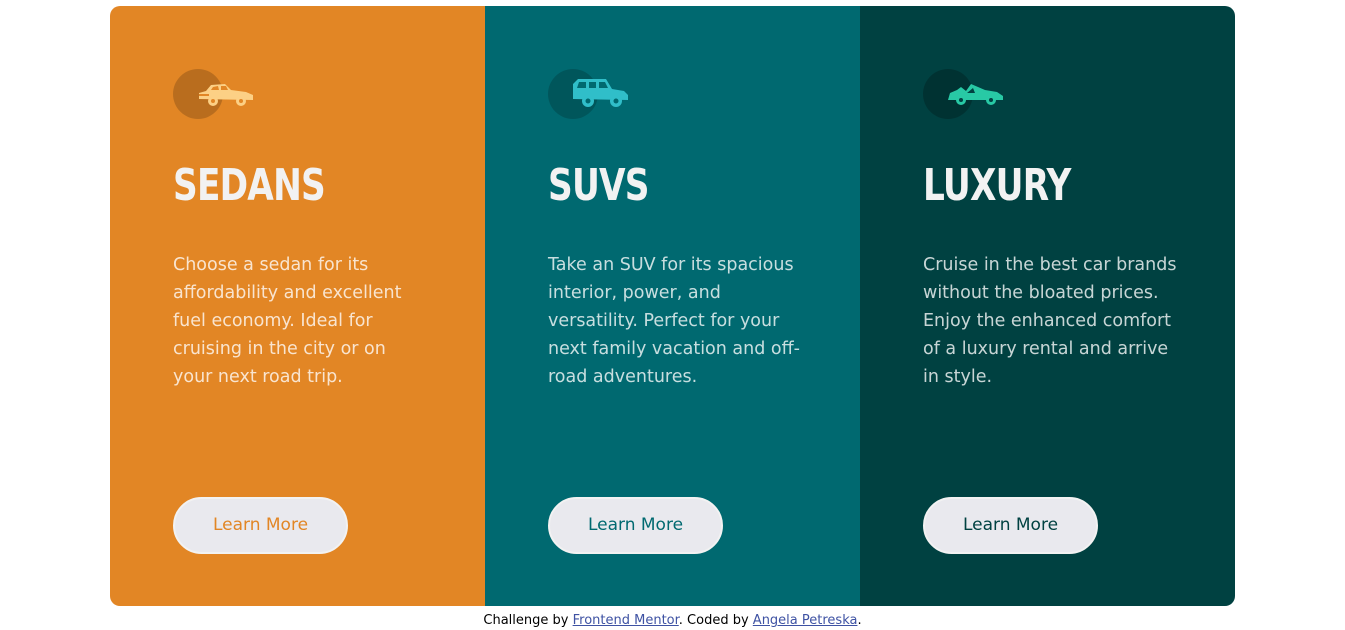  I want to click on card-title: SEDANS, so click(249, 185).